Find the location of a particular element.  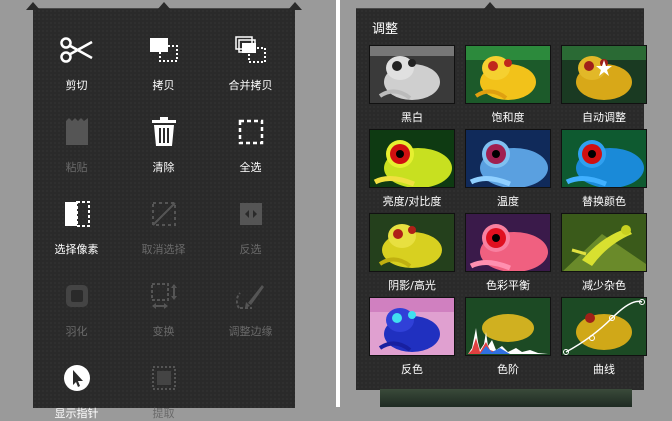

adjust-panel-pointer-notch is located at coordinates (490, 6).